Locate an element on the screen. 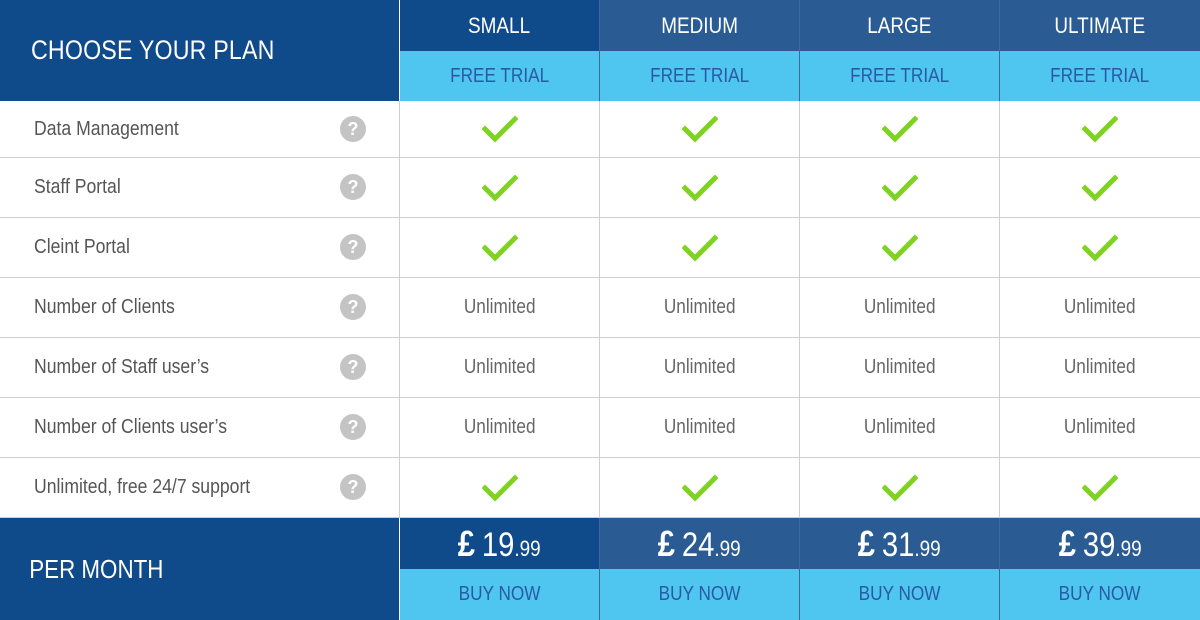  plan-name-ultimate: ULTIMATE is located at coordinates (1100, 25).